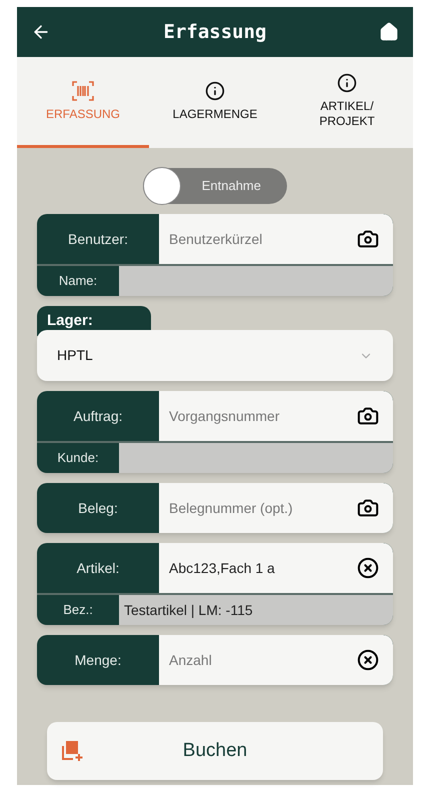 Image resolution: width=430 pixels, height=789 pixels. I want to click on field-value: Testartikel | LM: -115, so click(188, 610).